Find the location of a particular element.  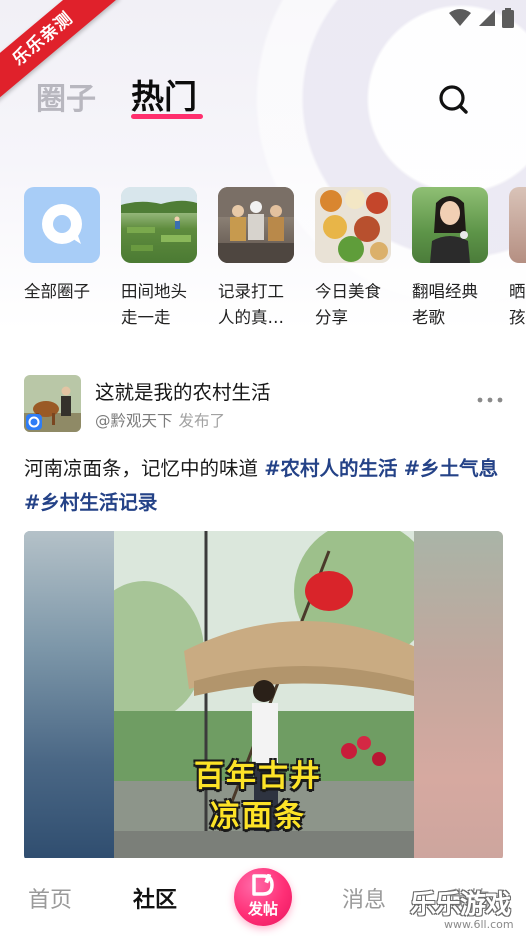

signal-icon is located at coordinates (487, 18).